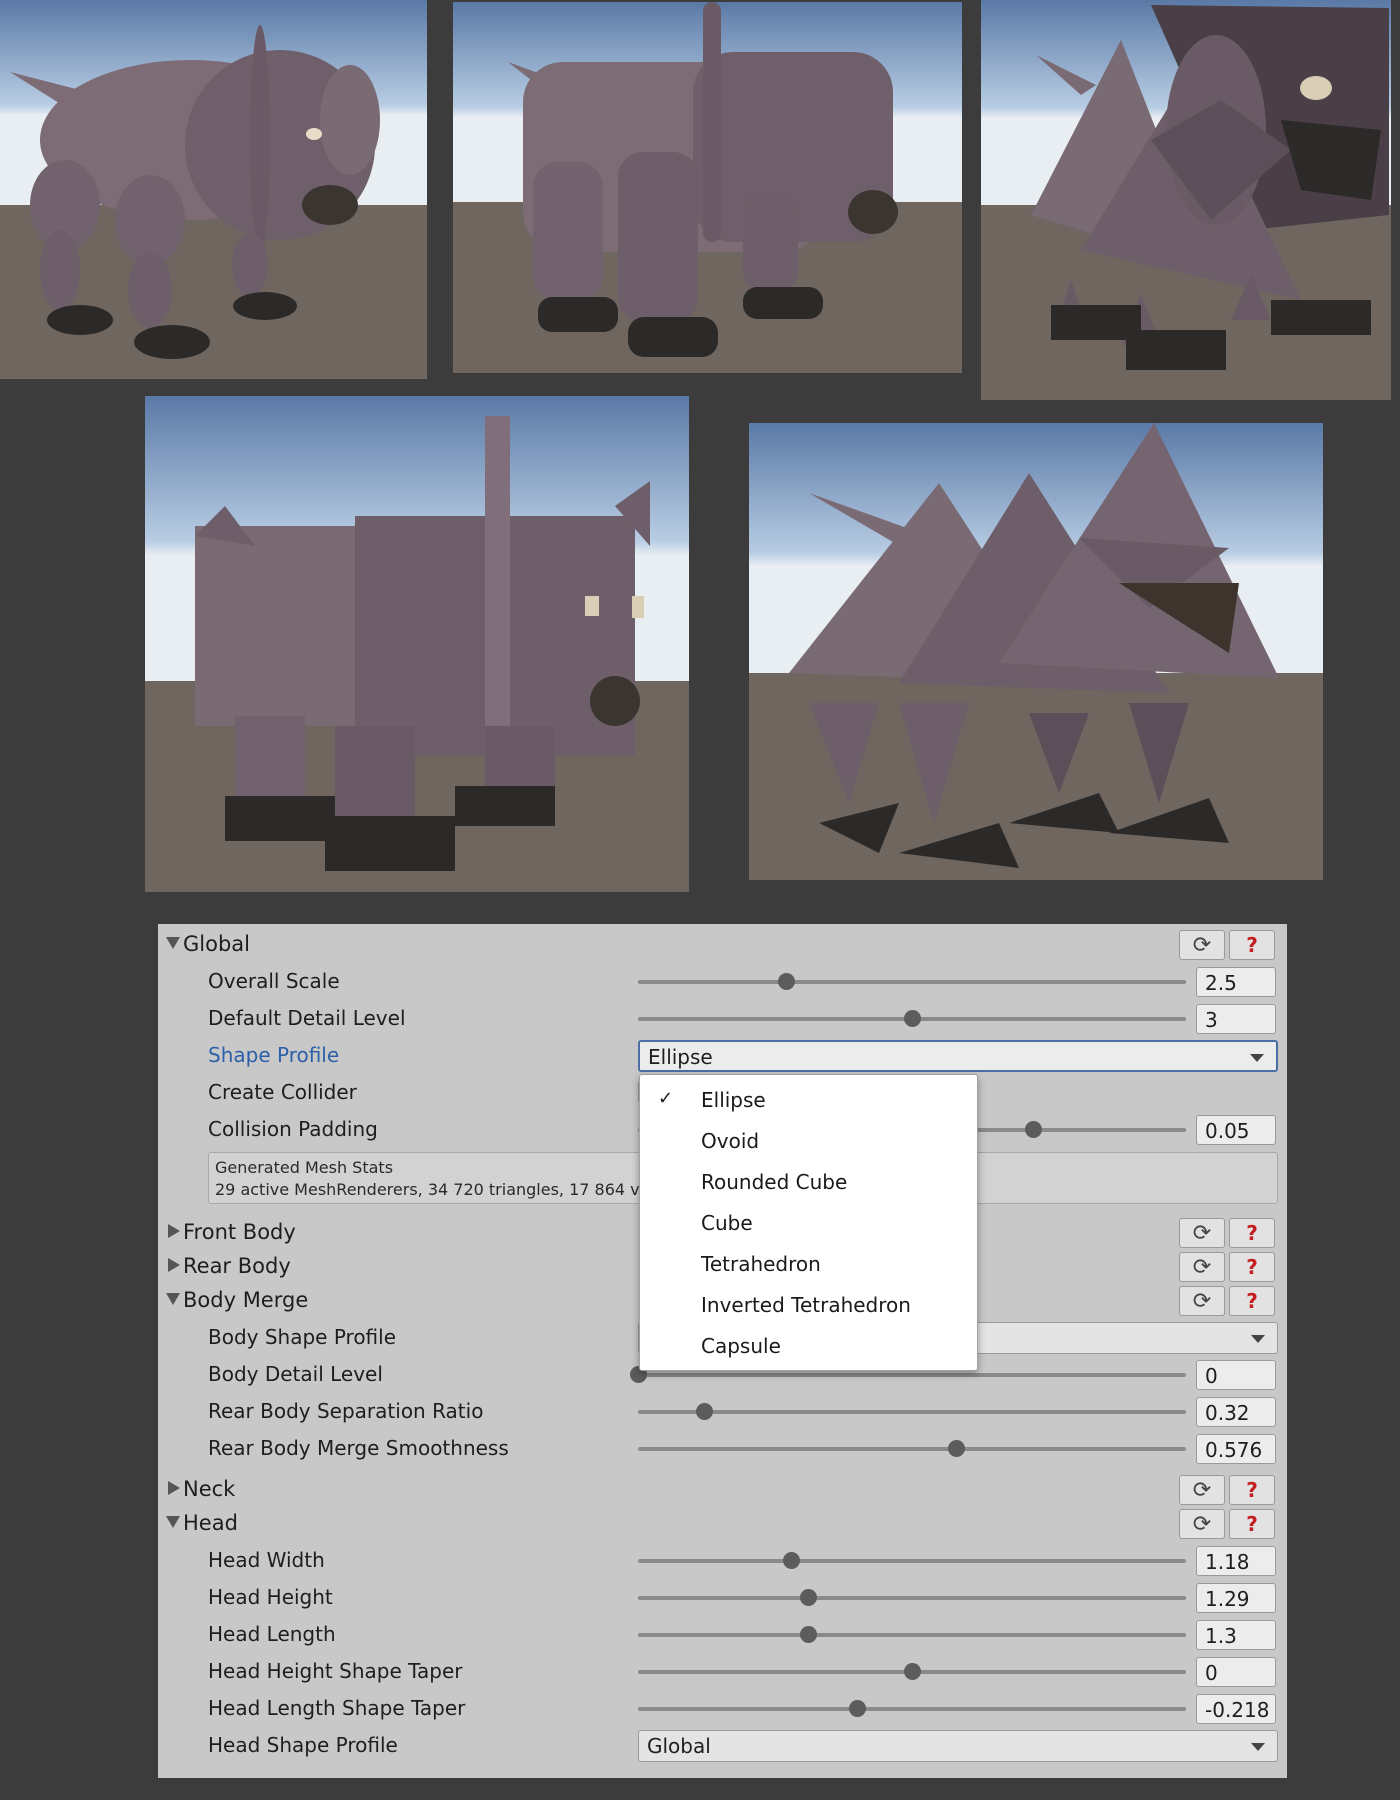  I want to click on head-shape-profile-row: Head Shape Profile Global, so click(722, 1745).